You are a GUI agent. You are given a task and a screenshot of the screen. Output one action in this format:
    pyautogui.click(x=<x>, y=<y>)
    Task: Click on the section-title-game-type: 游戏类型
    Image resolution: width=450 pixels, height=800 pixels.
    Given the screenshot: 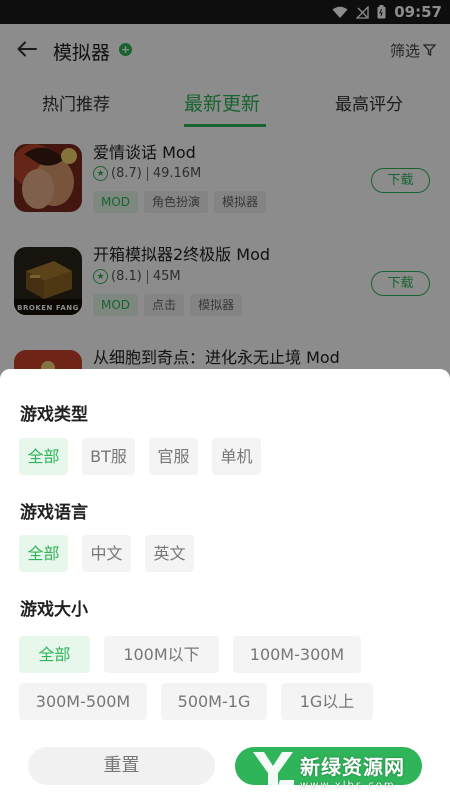 What is the action you would take?
    pyautogui.click(x=54, y=415)
    